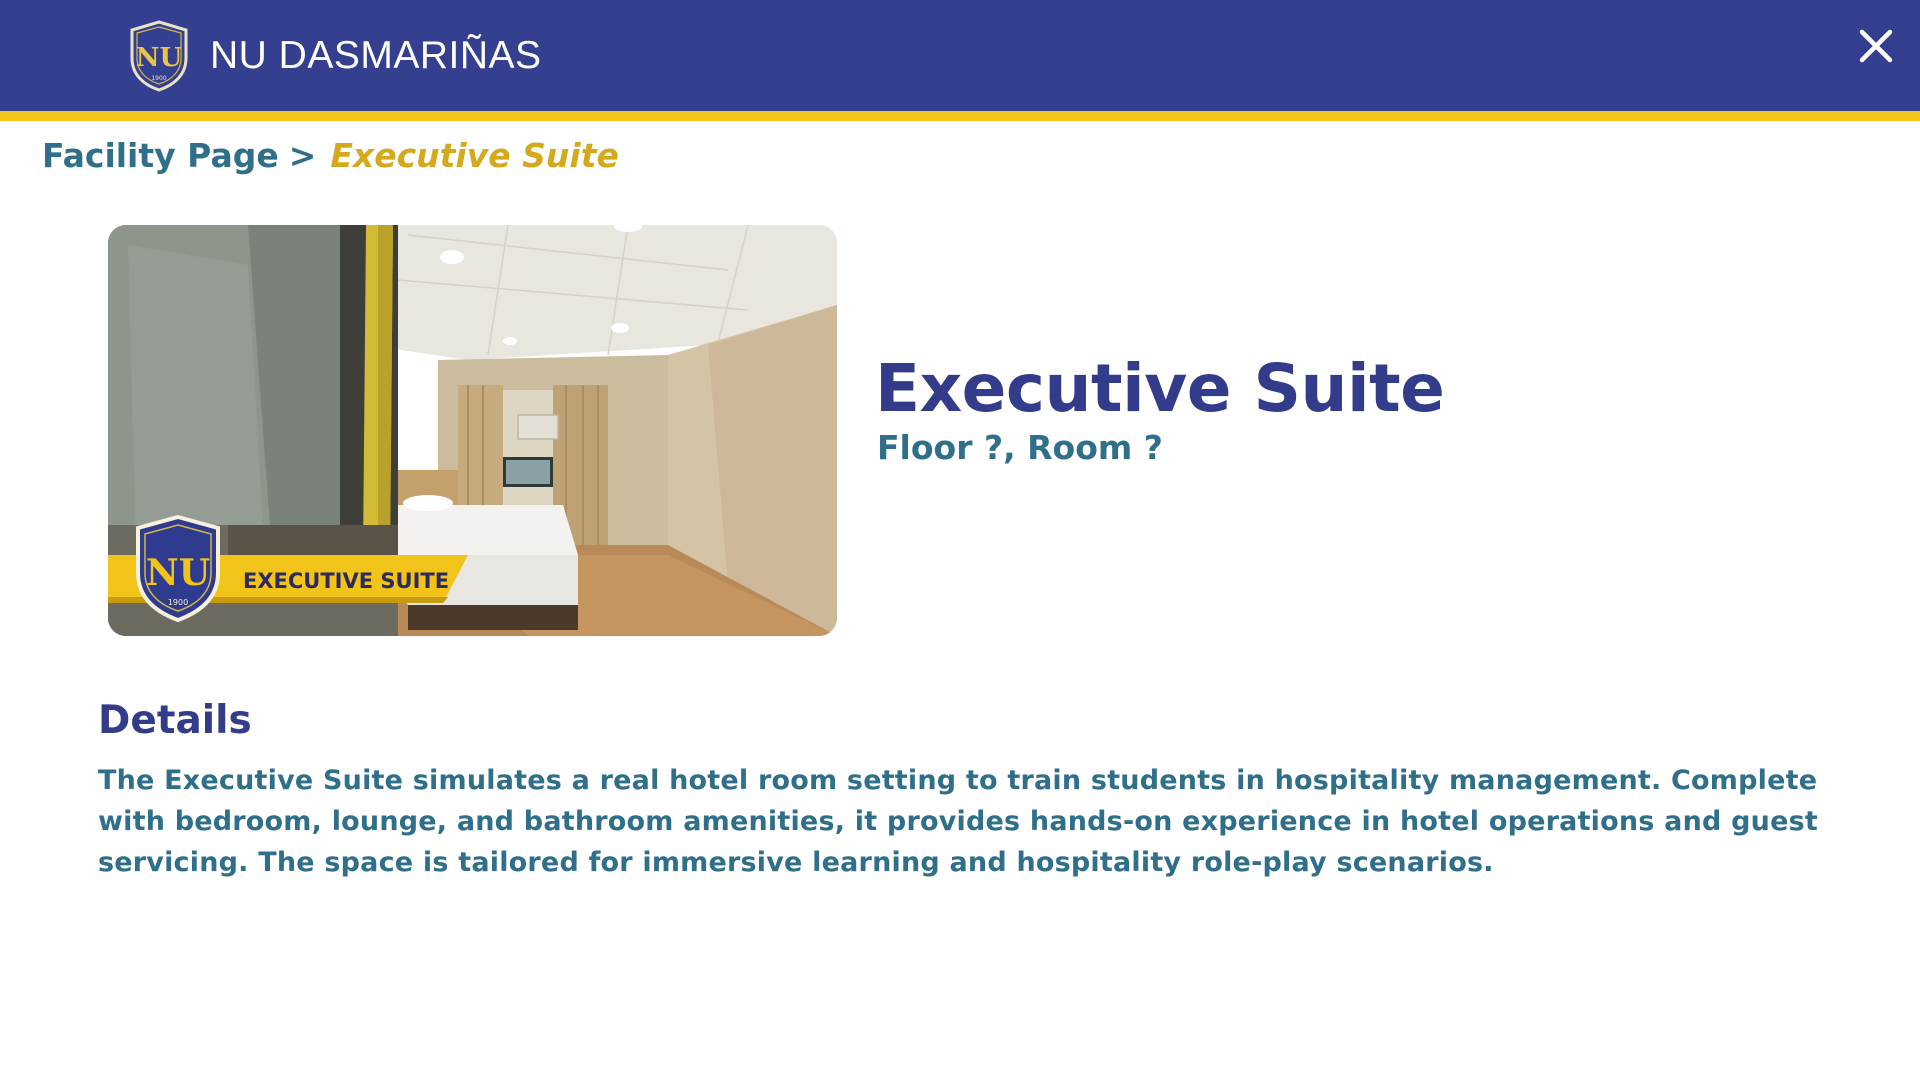  What do you see at coordinates (376, 55) in the screenshot?
I see `brand-name: NU DASMARIÑAS` at bounding box center [376, 55].